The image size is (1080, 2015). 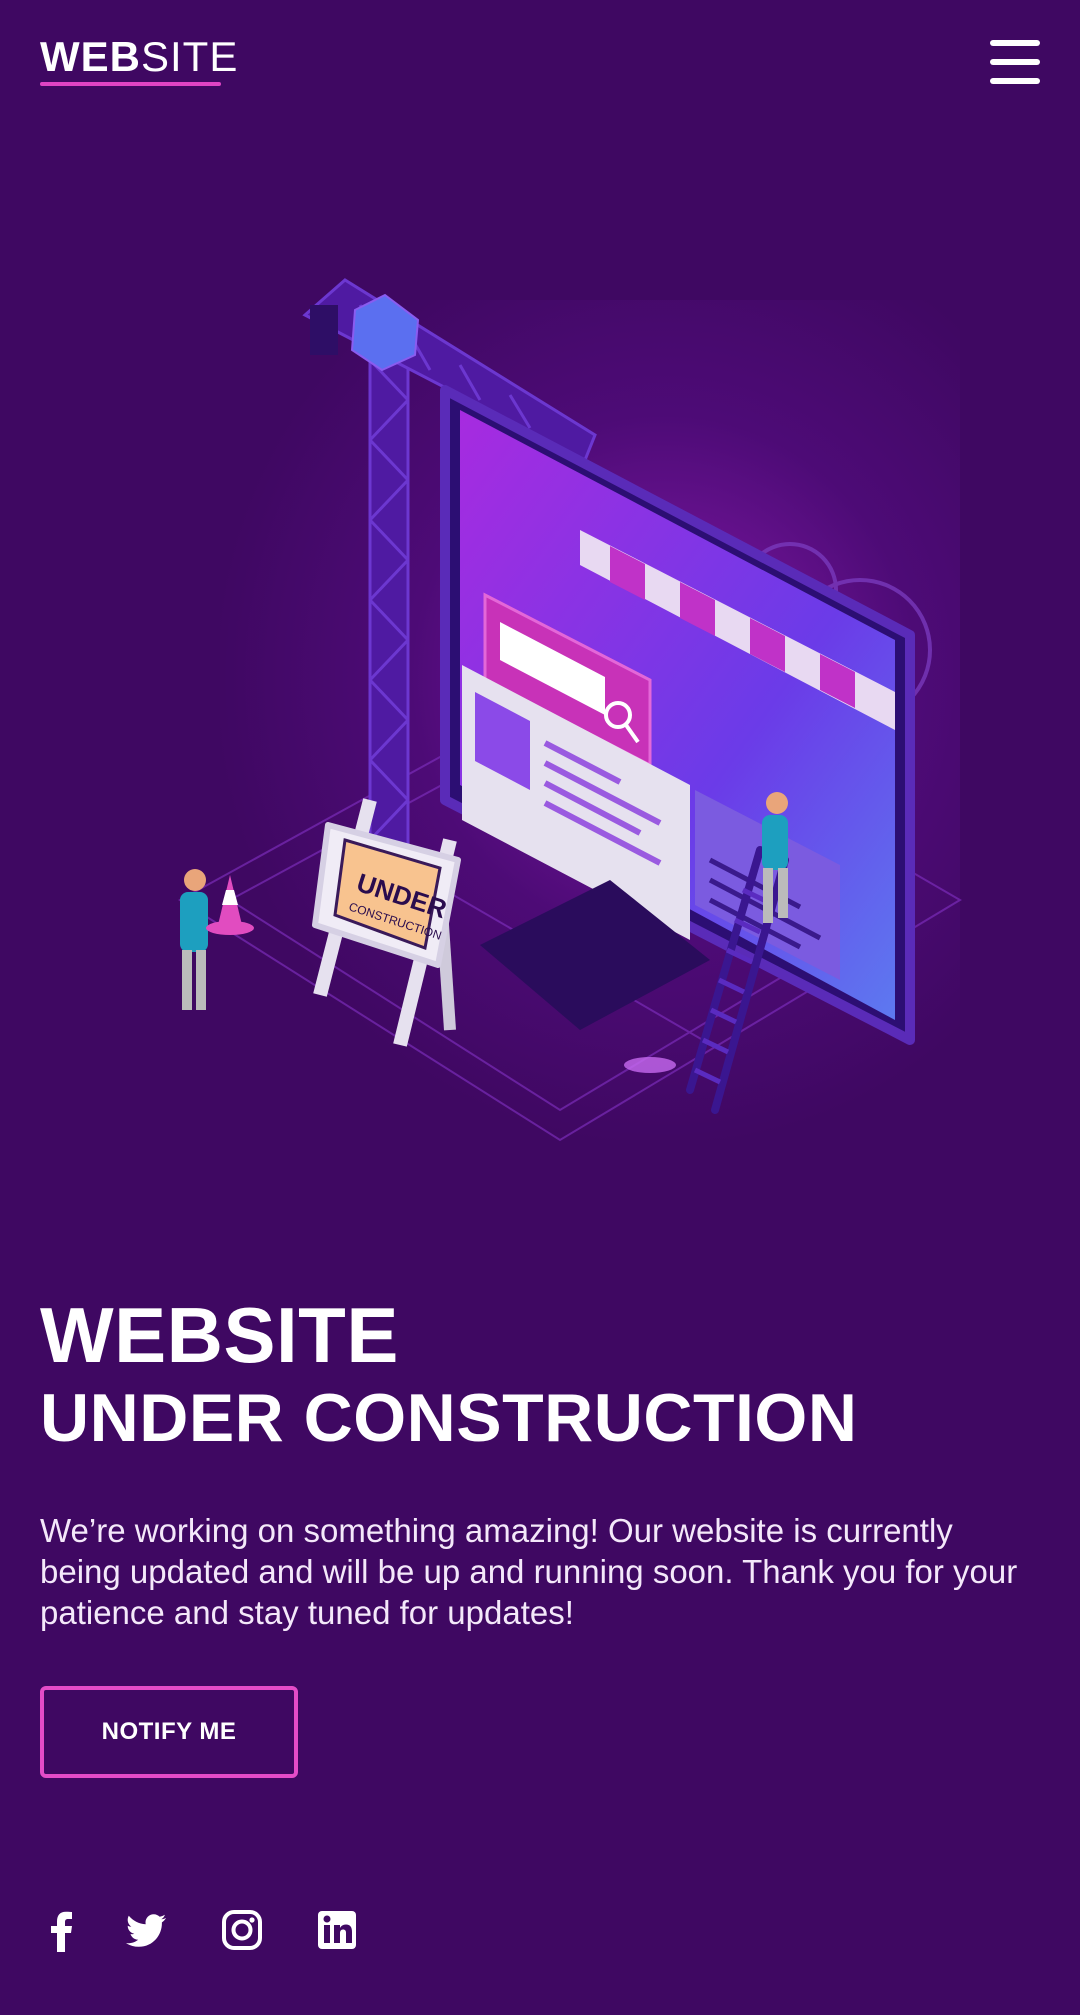 I want to click on hamburger-menu-icon, so click(x=1015, y=62).